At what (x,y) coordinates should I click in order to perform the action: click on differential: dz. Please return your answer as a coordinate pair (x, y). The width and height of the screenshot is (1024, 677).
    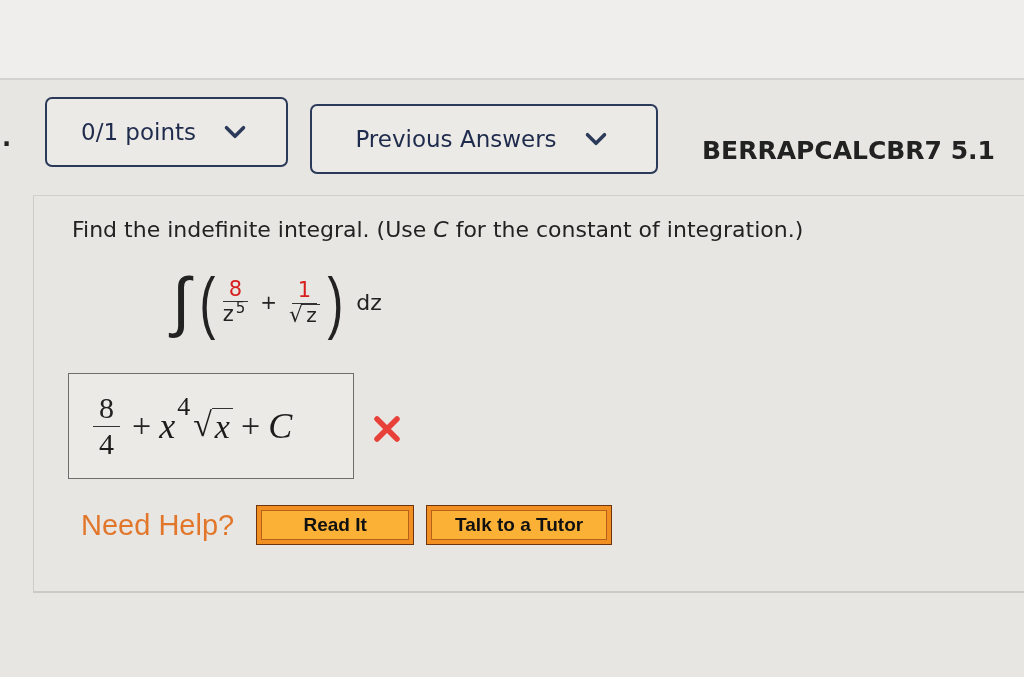
    Looking at the image, I should click on (369, 302).